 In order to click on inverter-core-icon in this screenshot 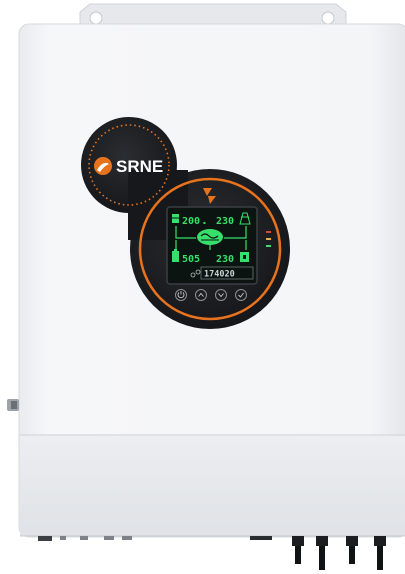, I will do `click(210, 237)`.